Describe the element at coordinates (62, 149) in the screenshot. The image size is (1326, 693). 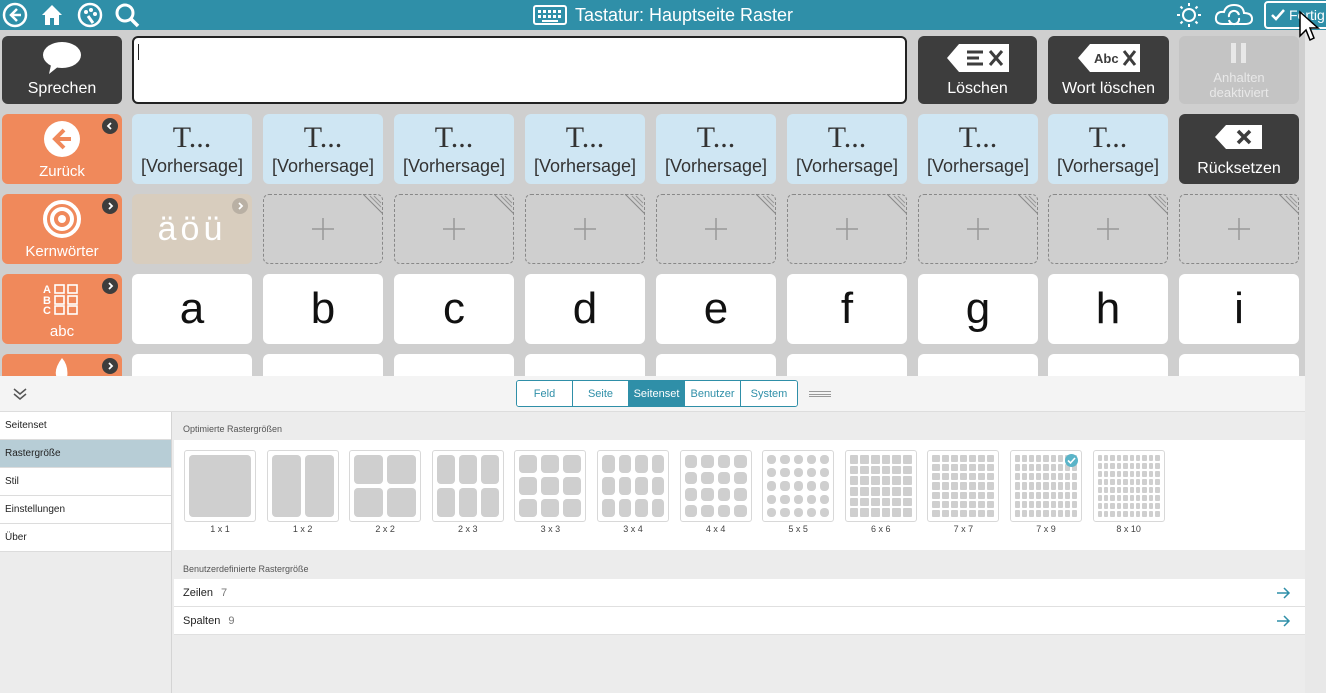
I see `back-button: Zurück` at that location.